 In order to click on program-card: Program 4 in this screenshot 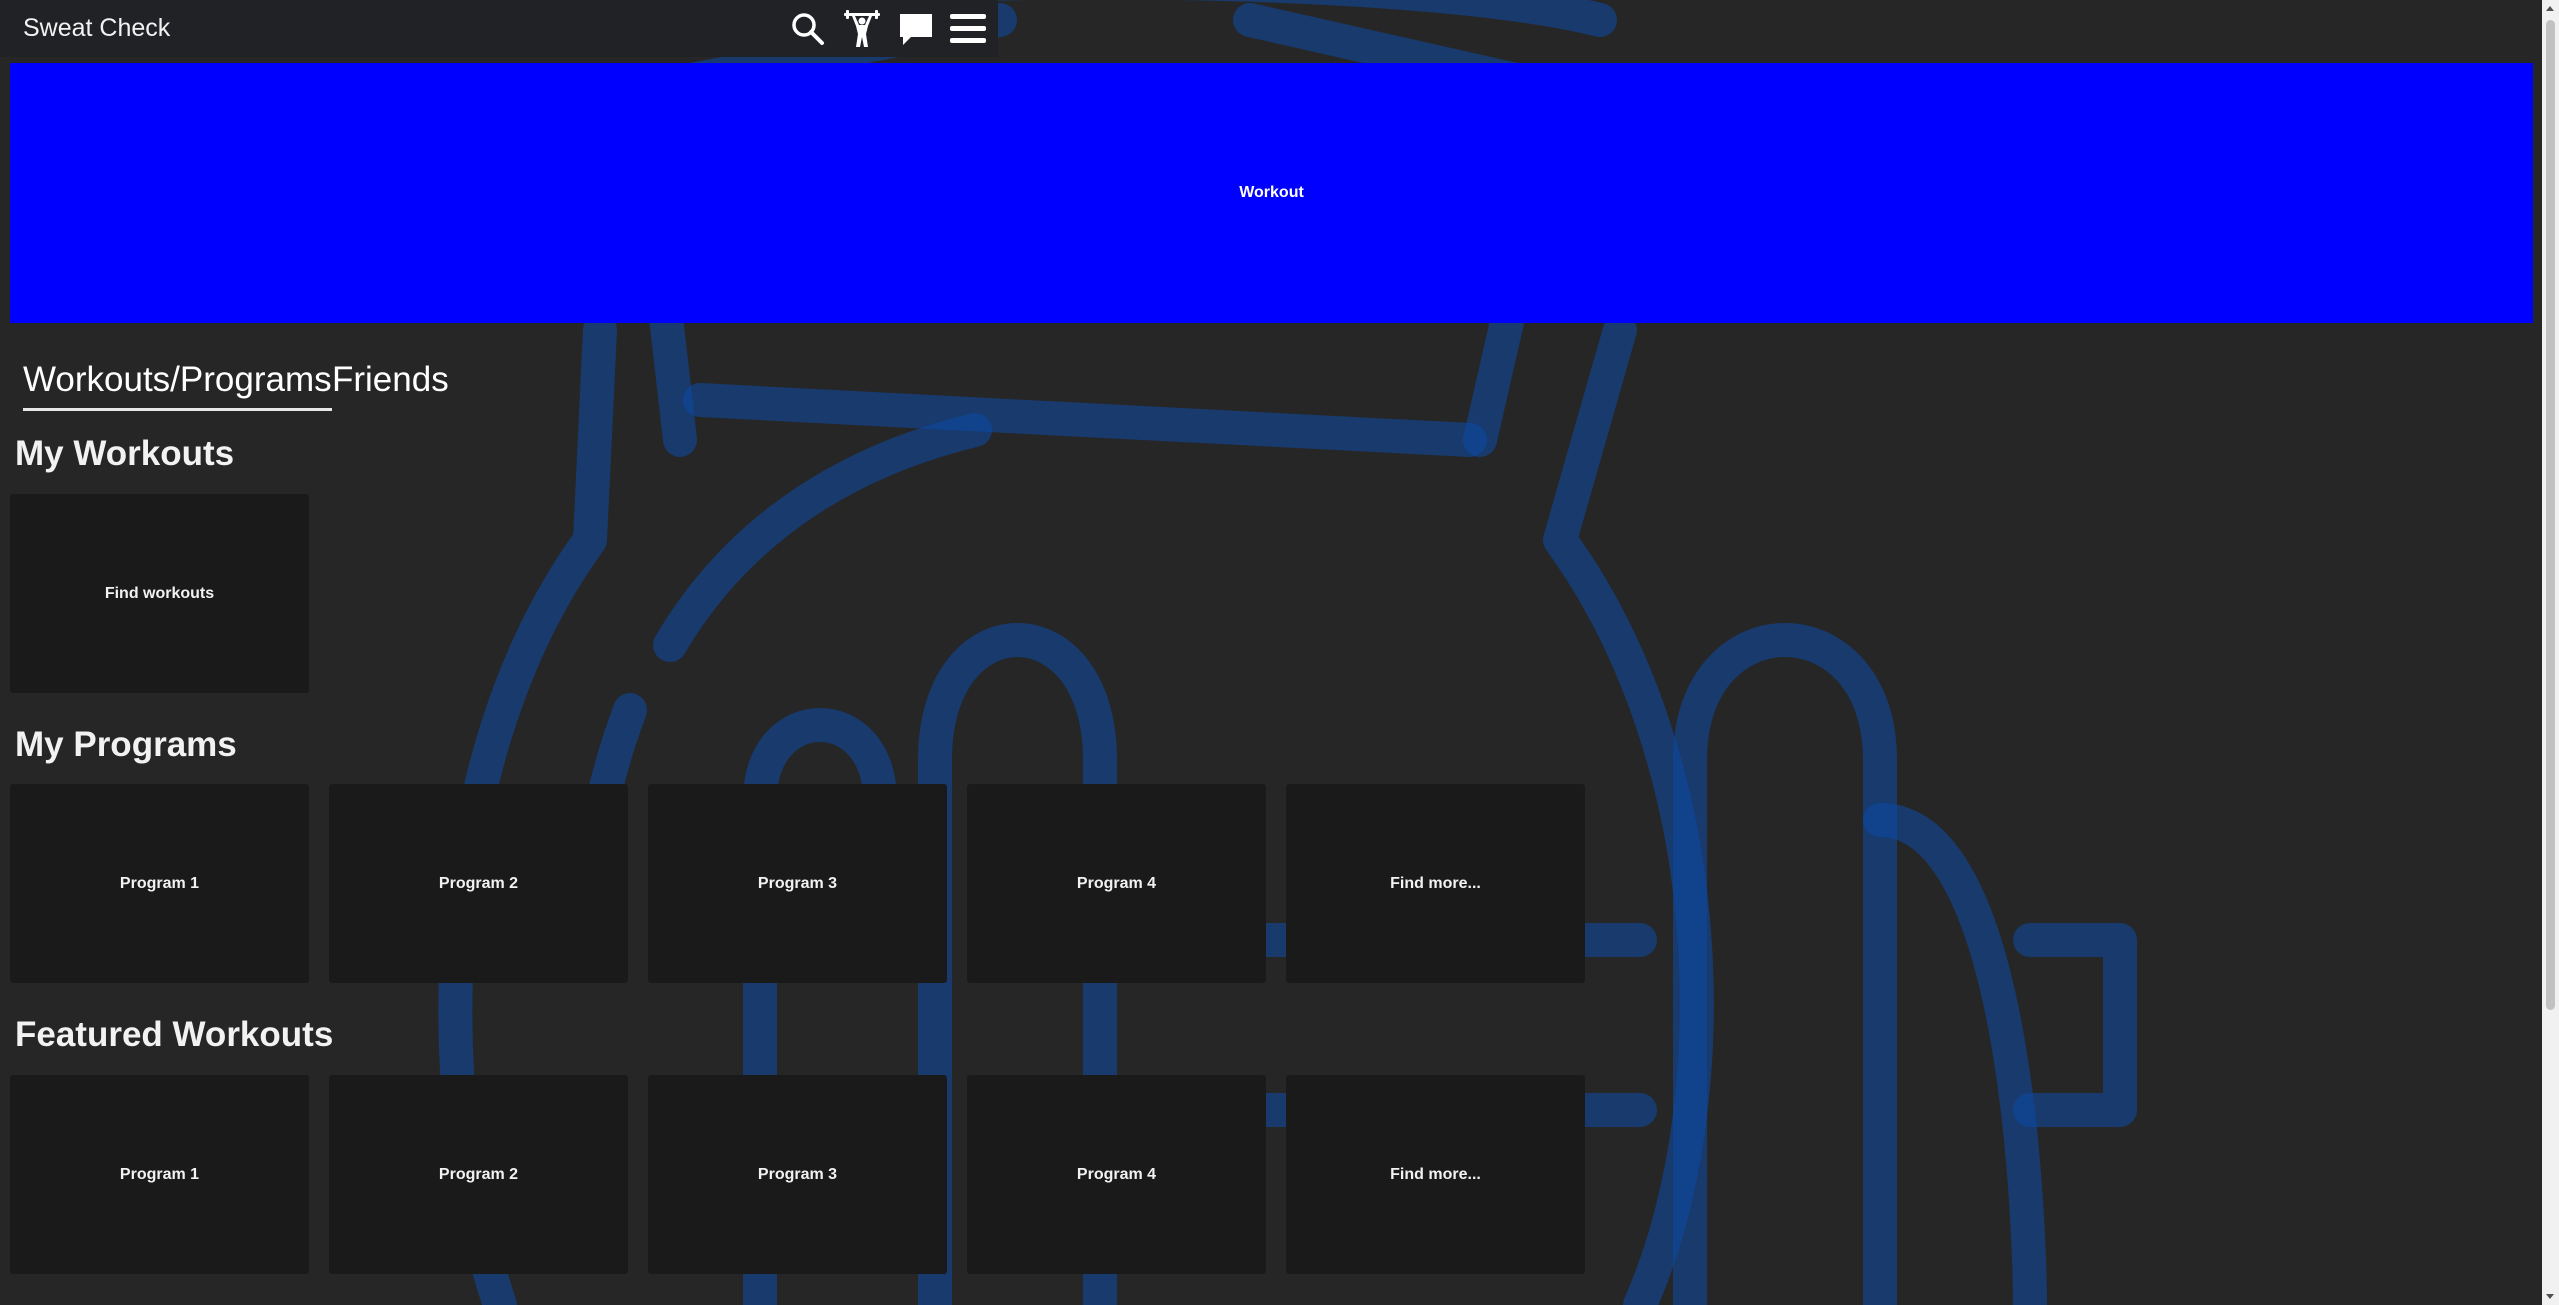, I will do `click(1116, 883)`.